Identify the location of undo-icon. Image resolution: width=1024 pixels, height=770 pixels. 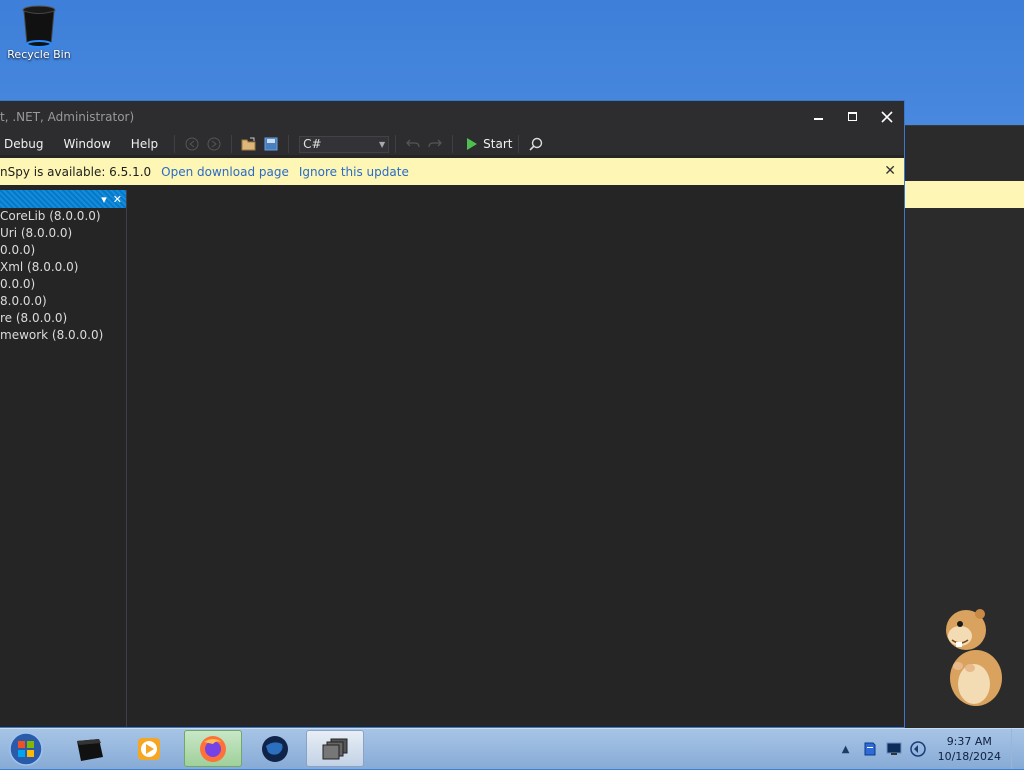
(413, 144).